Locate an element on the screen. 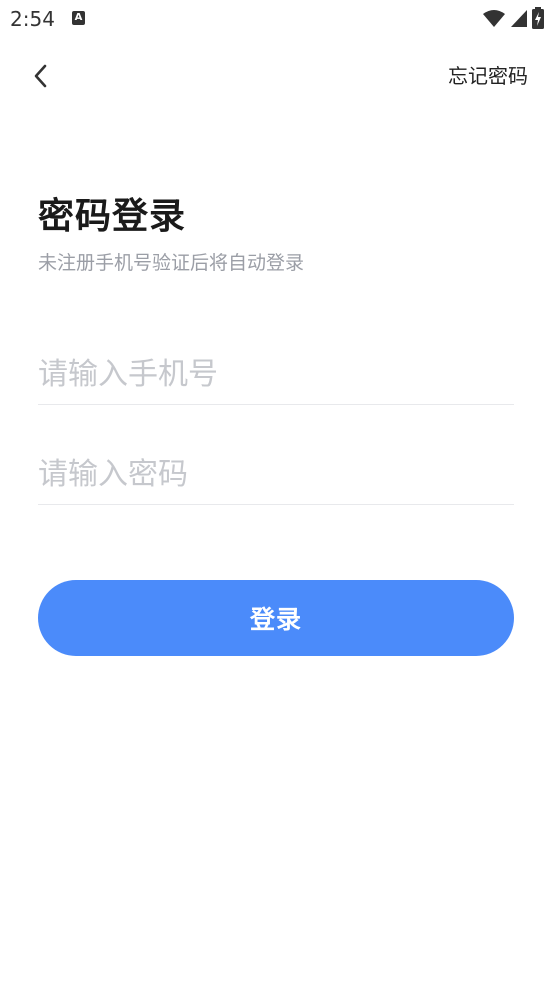 This screenshot has width=552, height=983. password-field is located at coordinates (276, 474).